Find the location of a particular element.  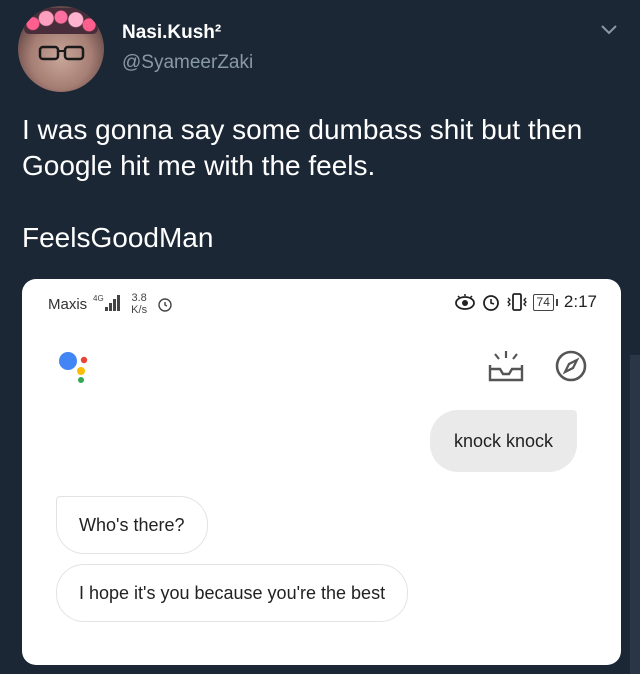

status-bar-left: Maxis 4G 3.8 K/s is located at coordinates (110, 304).